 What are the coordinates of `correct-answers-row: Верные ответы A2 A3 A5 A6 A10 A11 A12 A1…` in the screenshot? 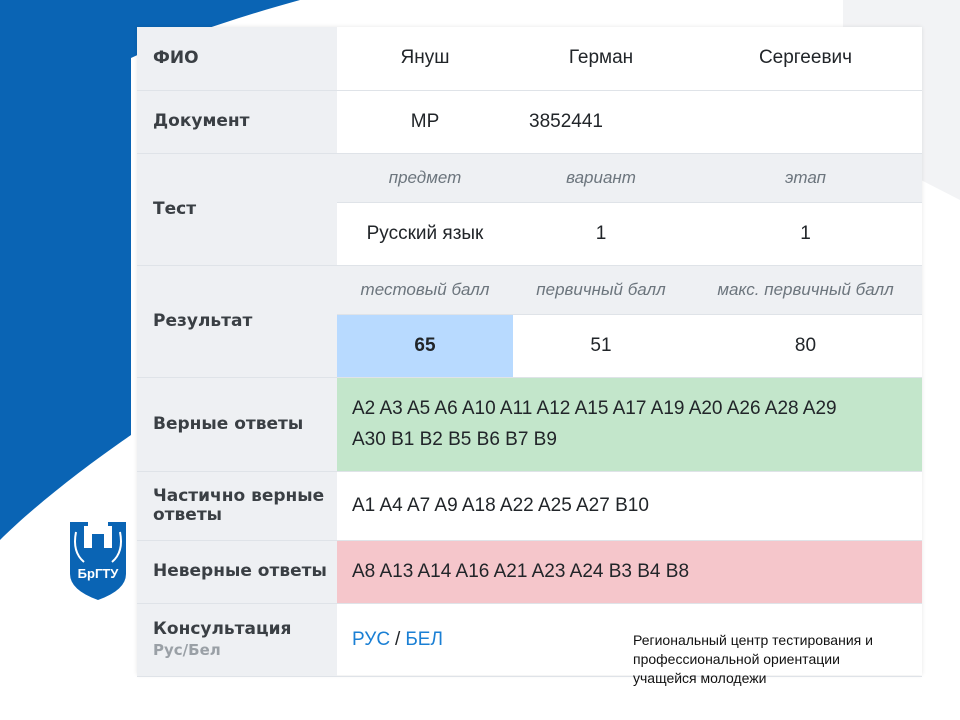 It's located at (529, 424).